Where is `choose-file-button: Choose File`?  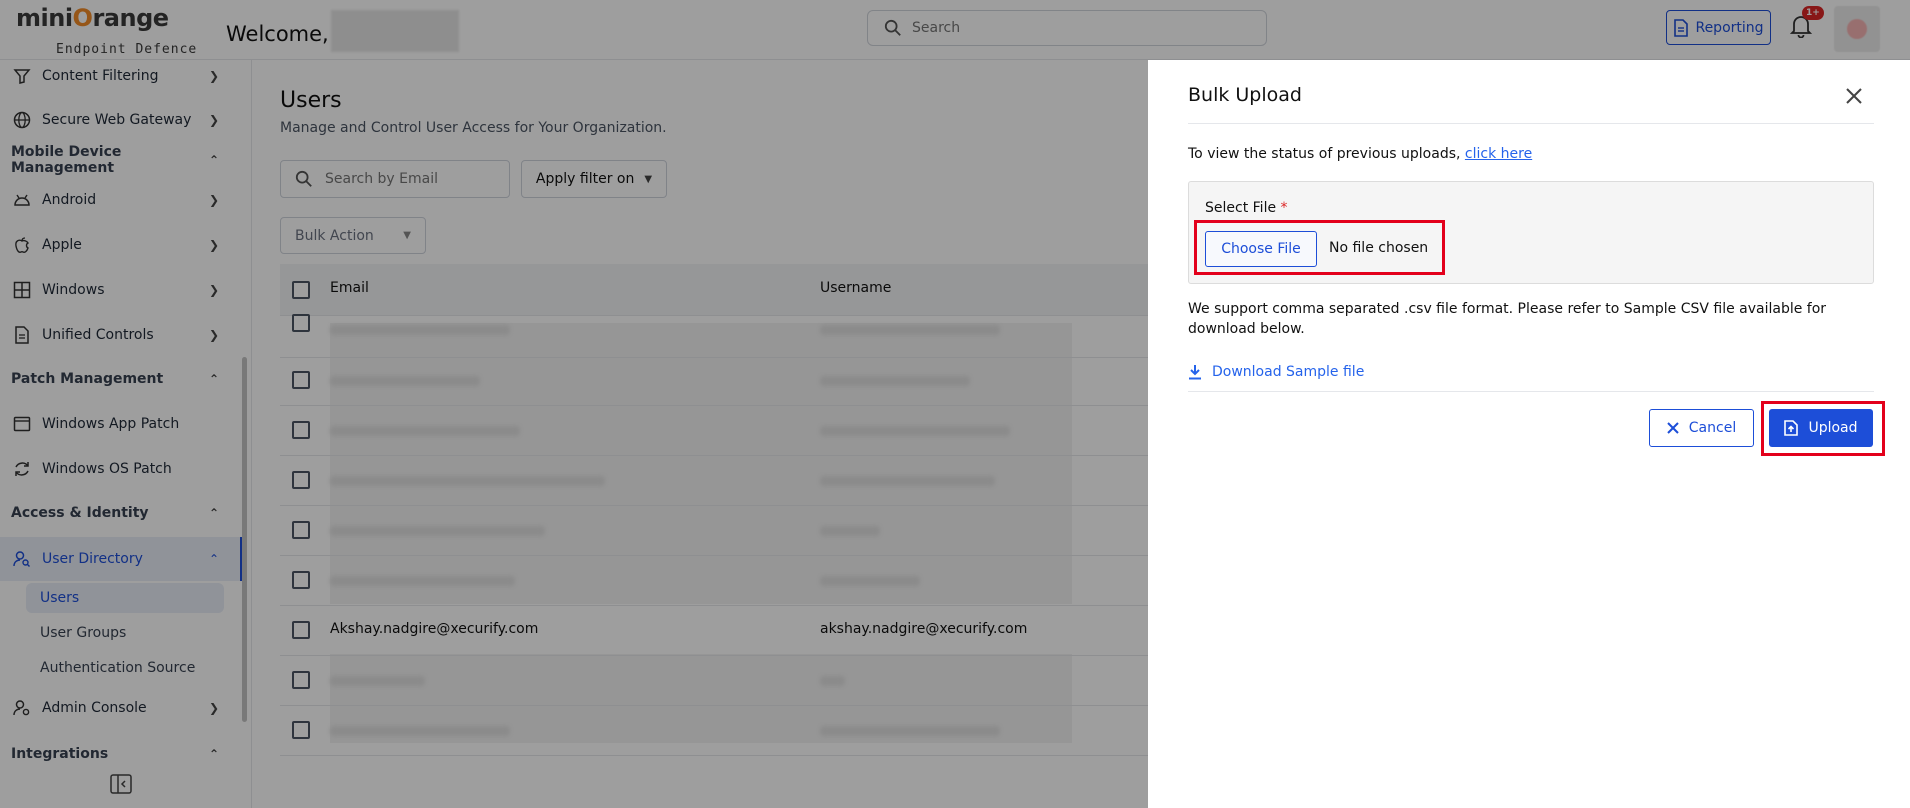
choose-file-button: Choose File is located at coordinates (1261, 249).